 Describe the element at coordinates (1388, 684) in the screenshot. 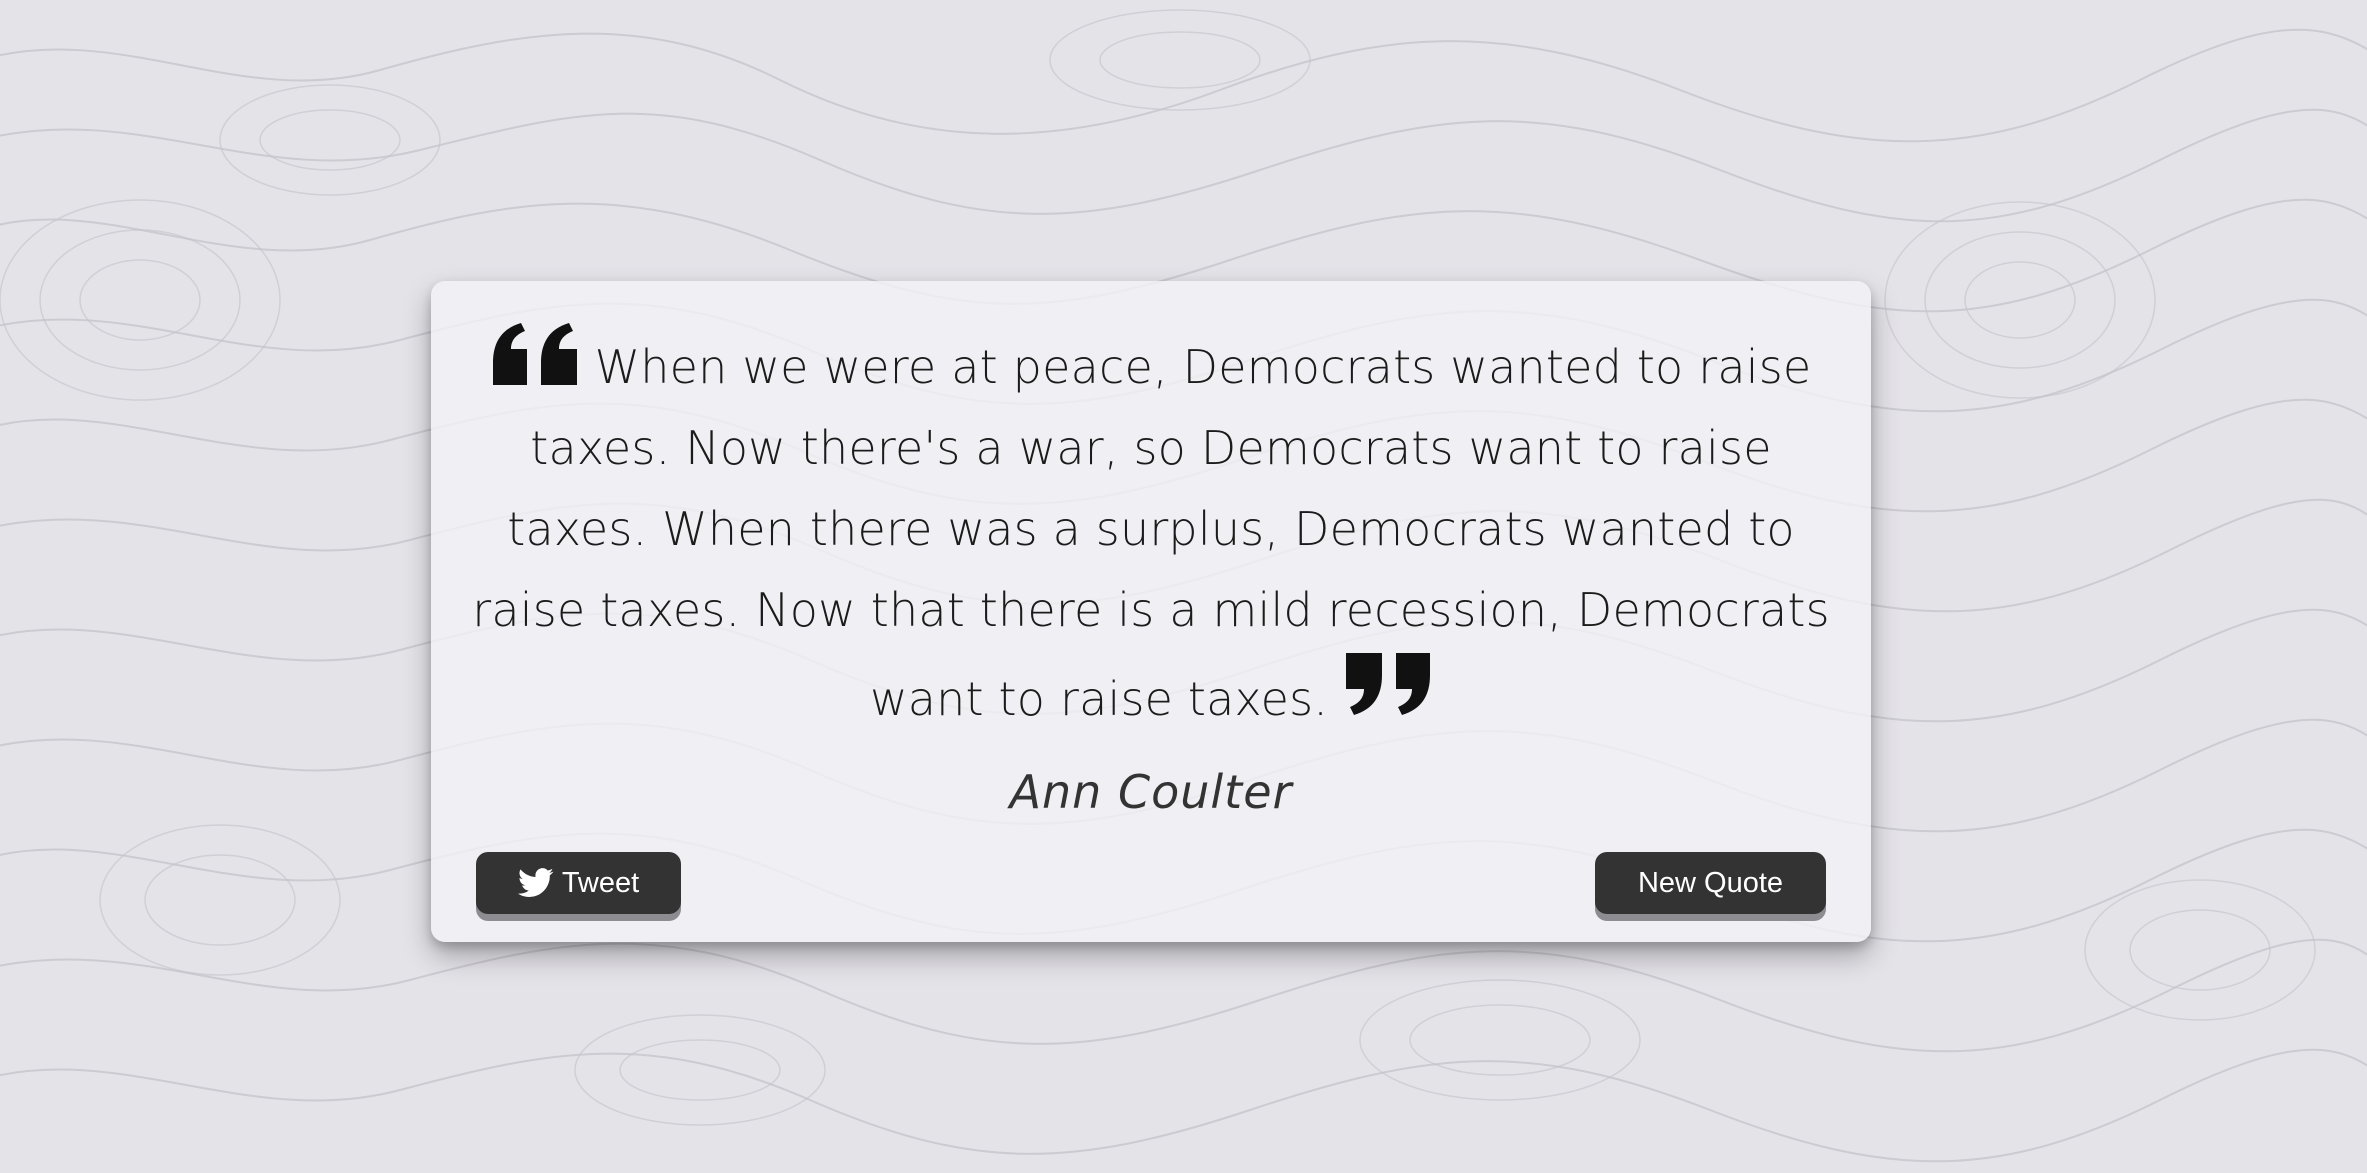

I see `quote-right-icon` at that location.